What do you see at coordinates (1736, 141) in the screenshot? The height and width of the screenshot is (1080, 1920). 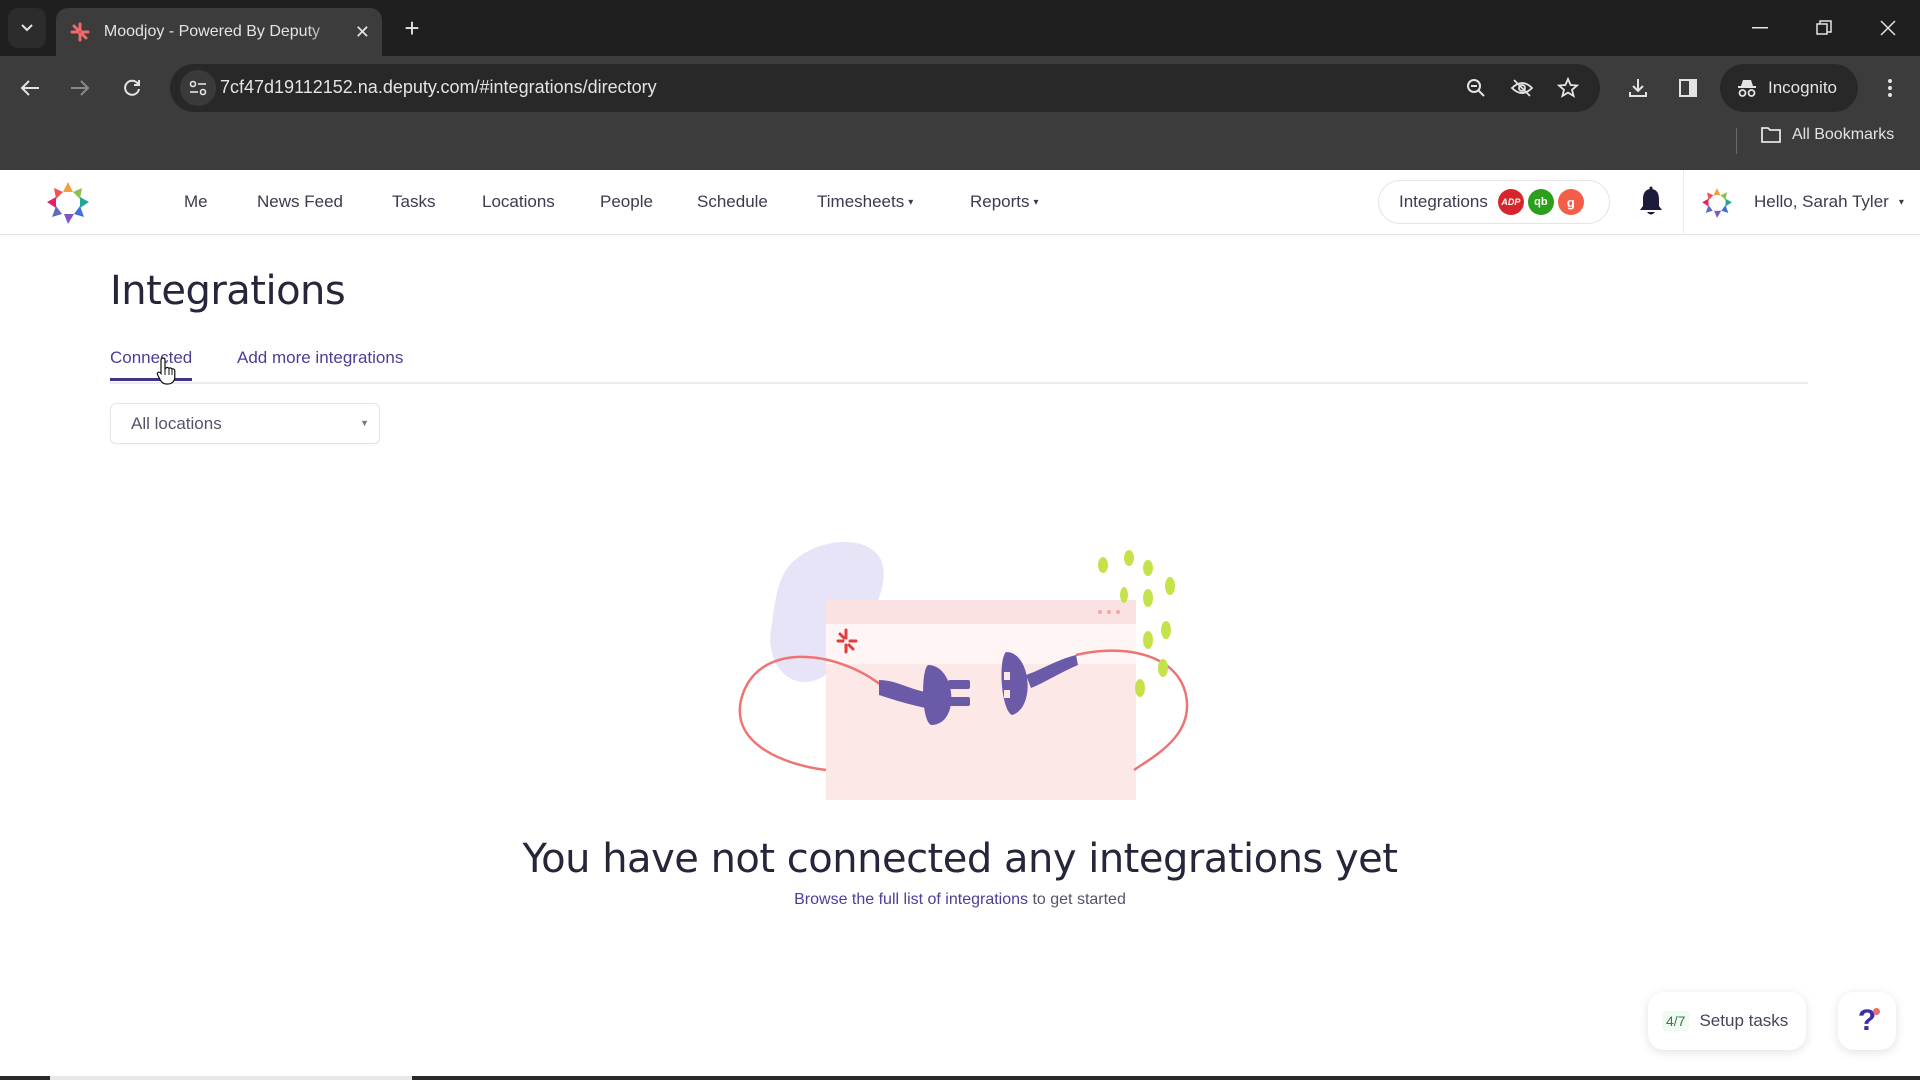 I see `bookmarks-divider` at bounding box center [1736, 141].